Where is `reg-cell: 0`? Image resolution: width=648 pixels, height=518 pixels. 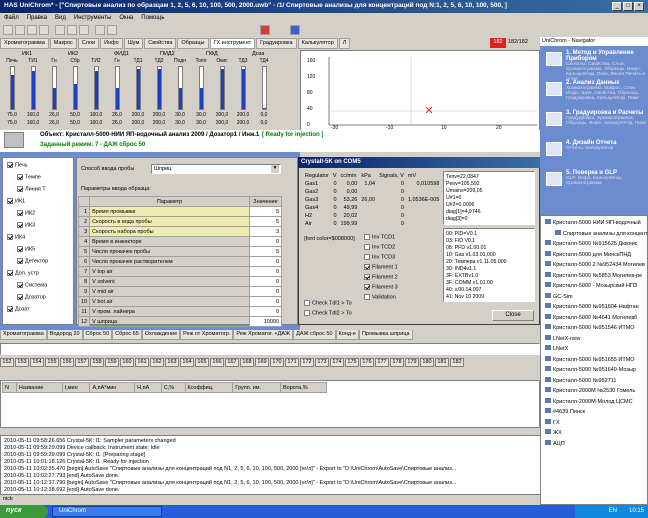
reg-cell: 0 is located at coordinates (335, 184).